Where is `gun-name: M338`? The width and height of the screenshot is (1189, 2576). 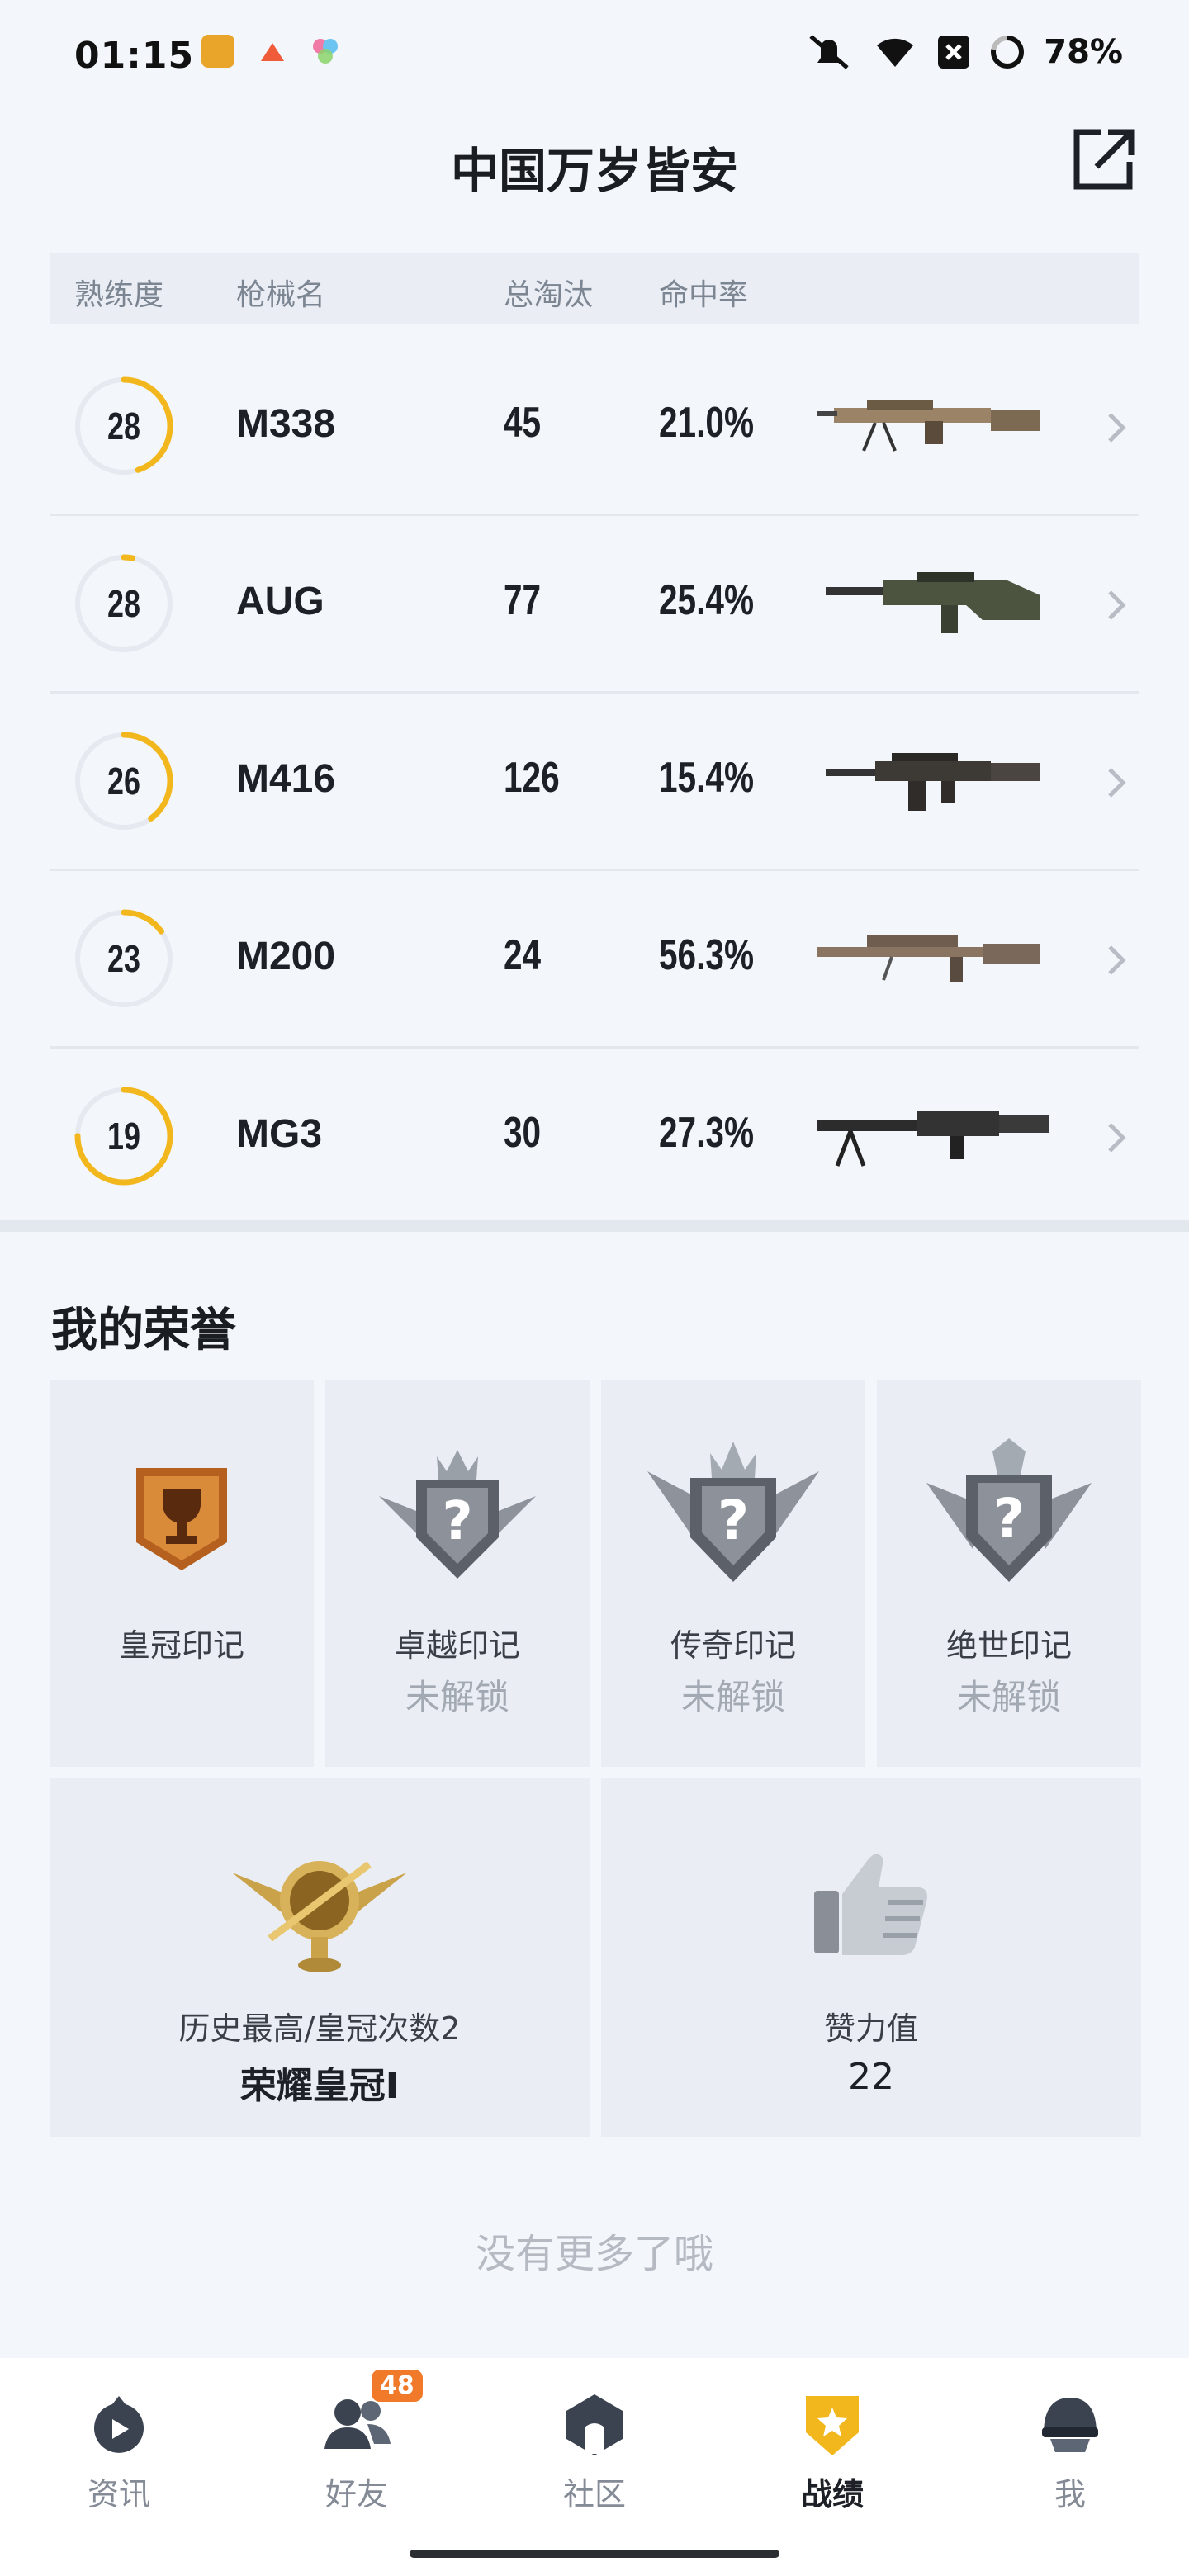 gun-name: M338 is located at coordinates (286, 424).